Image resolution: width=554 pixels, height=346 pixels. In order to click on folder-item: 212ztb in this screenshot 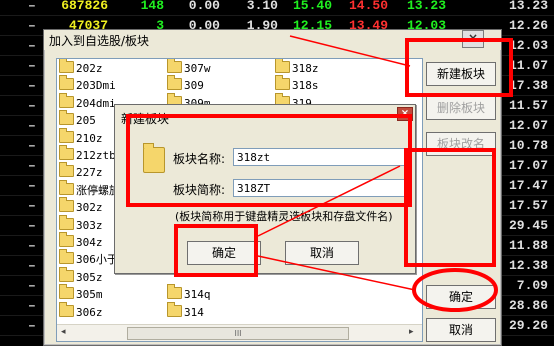, I will do `click(87, 154)`.